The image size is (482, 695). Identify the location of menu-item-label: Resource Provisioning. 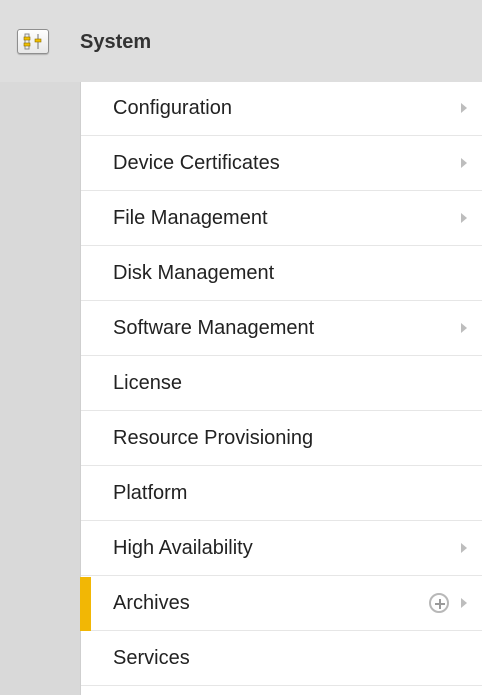
(213, 438).